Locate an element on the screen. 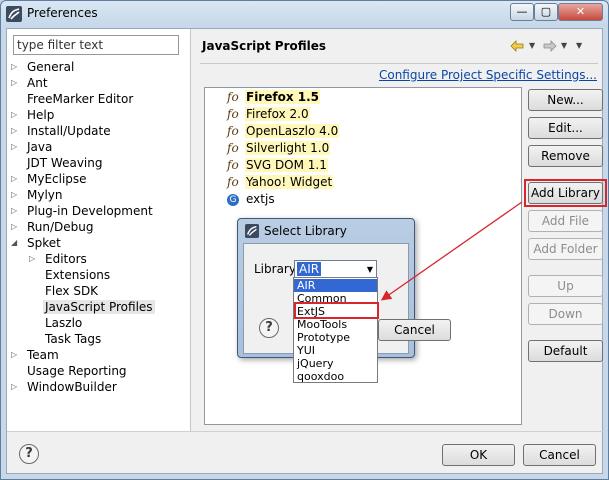 The image size is (609, 480). help-icon: ? is located at coordinates (29, 454).